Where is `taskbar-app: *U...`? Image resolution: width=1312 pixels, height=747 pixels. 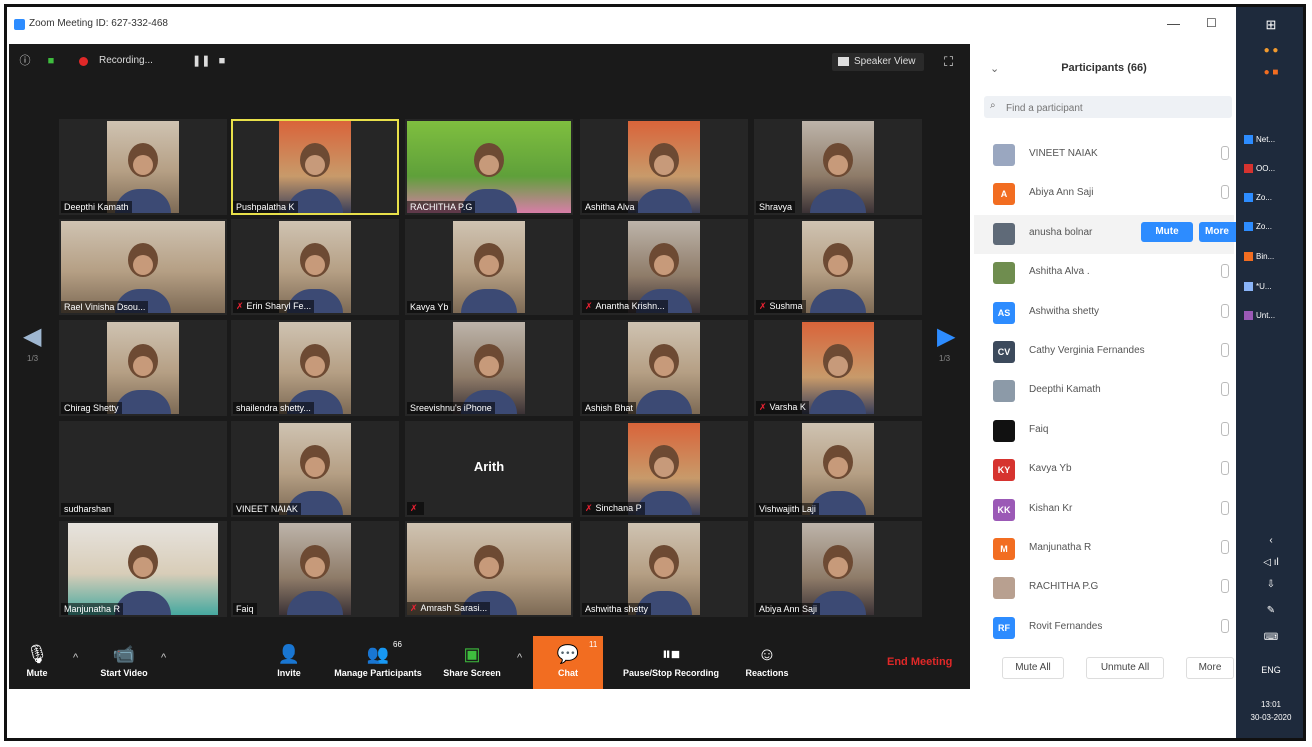 taskbar-app: *U... is located at coordinates (1258, 287).